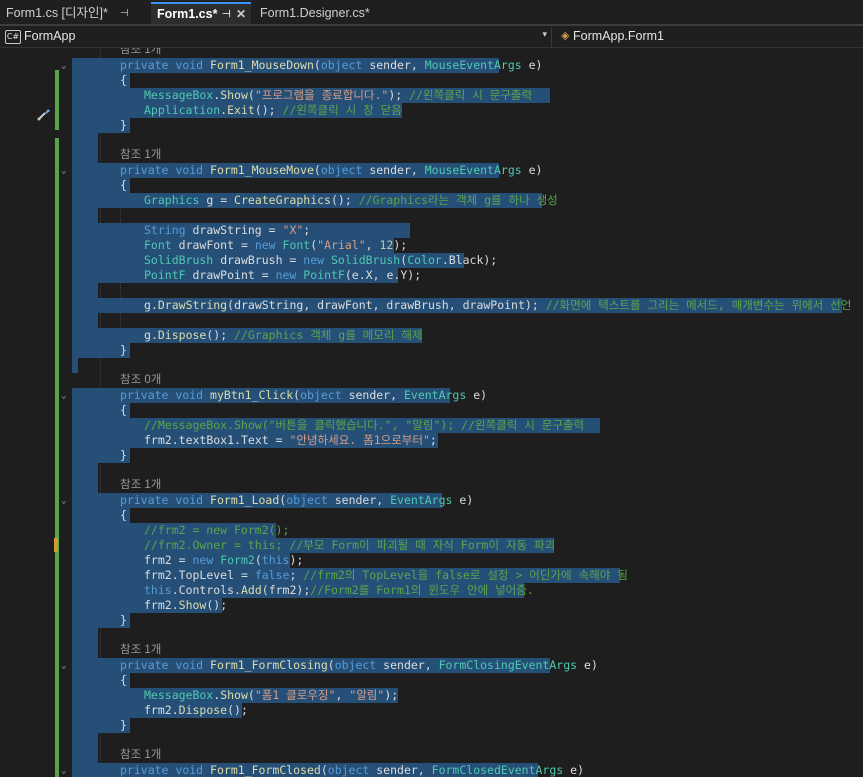 Image resolution: width=863 pixels, height=777 pixels. I want to click on class-icon: ◈, so click(565, 36).